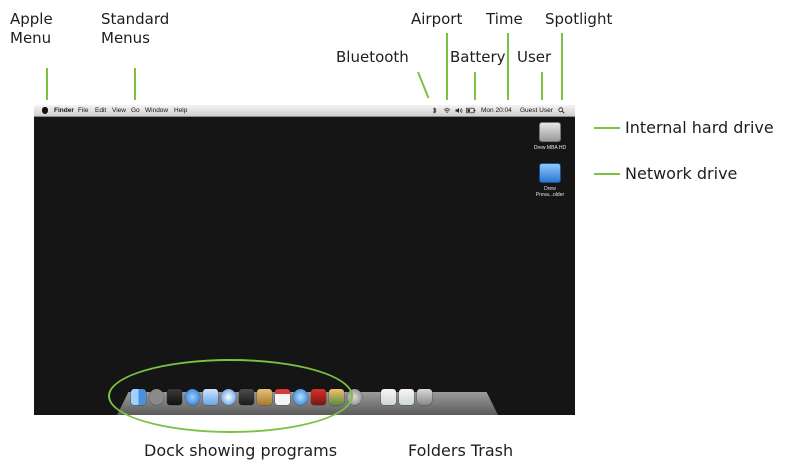 The image size is (805, 464). Describe the element at coordinates (681, 173) in the screenshot. I see `network-drive-callout: Network drive` at that location.